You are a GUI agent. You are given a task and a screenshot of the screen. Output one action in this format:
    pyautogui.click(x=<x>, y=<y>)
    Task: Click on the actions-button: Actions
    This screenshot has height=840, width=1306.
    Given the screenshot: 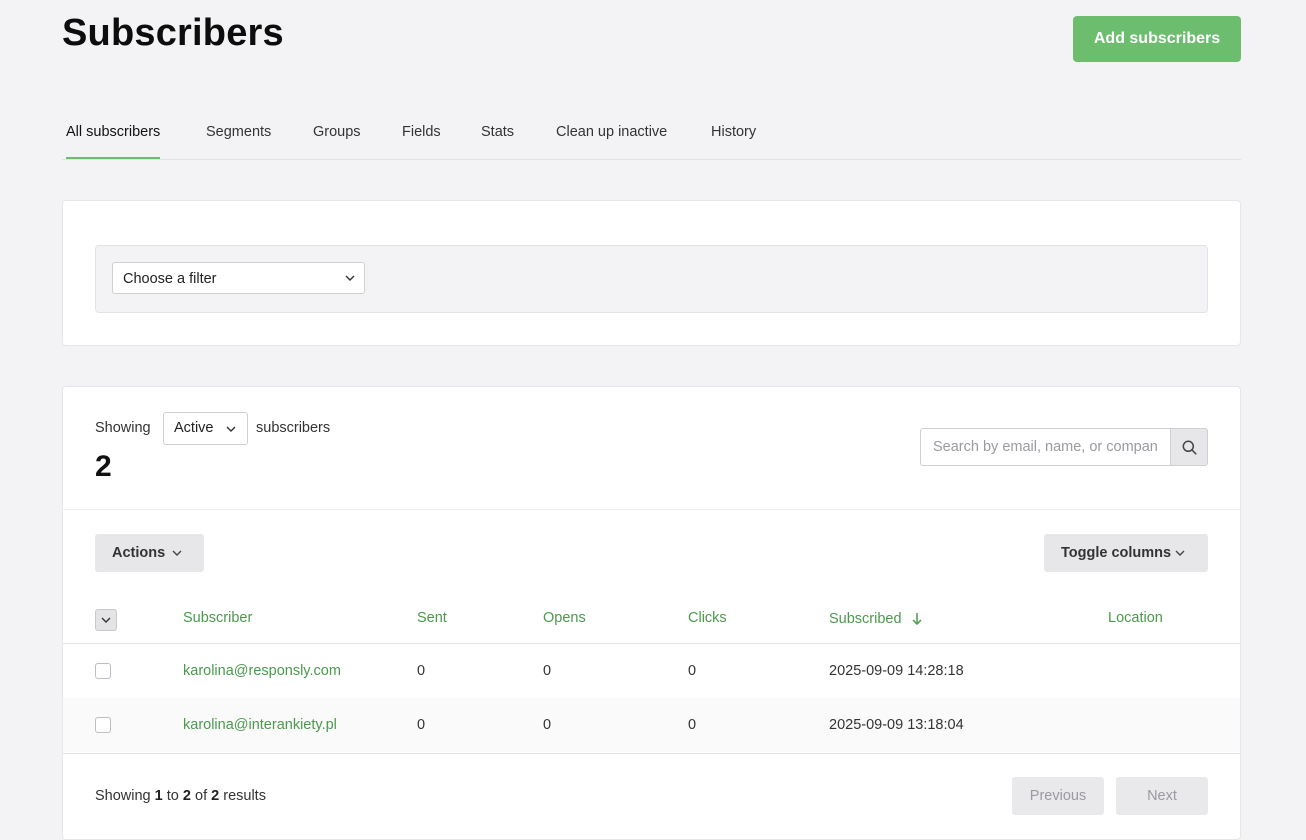 What is the action you would take?
    pyautogui.click(x=149, y=553)
    